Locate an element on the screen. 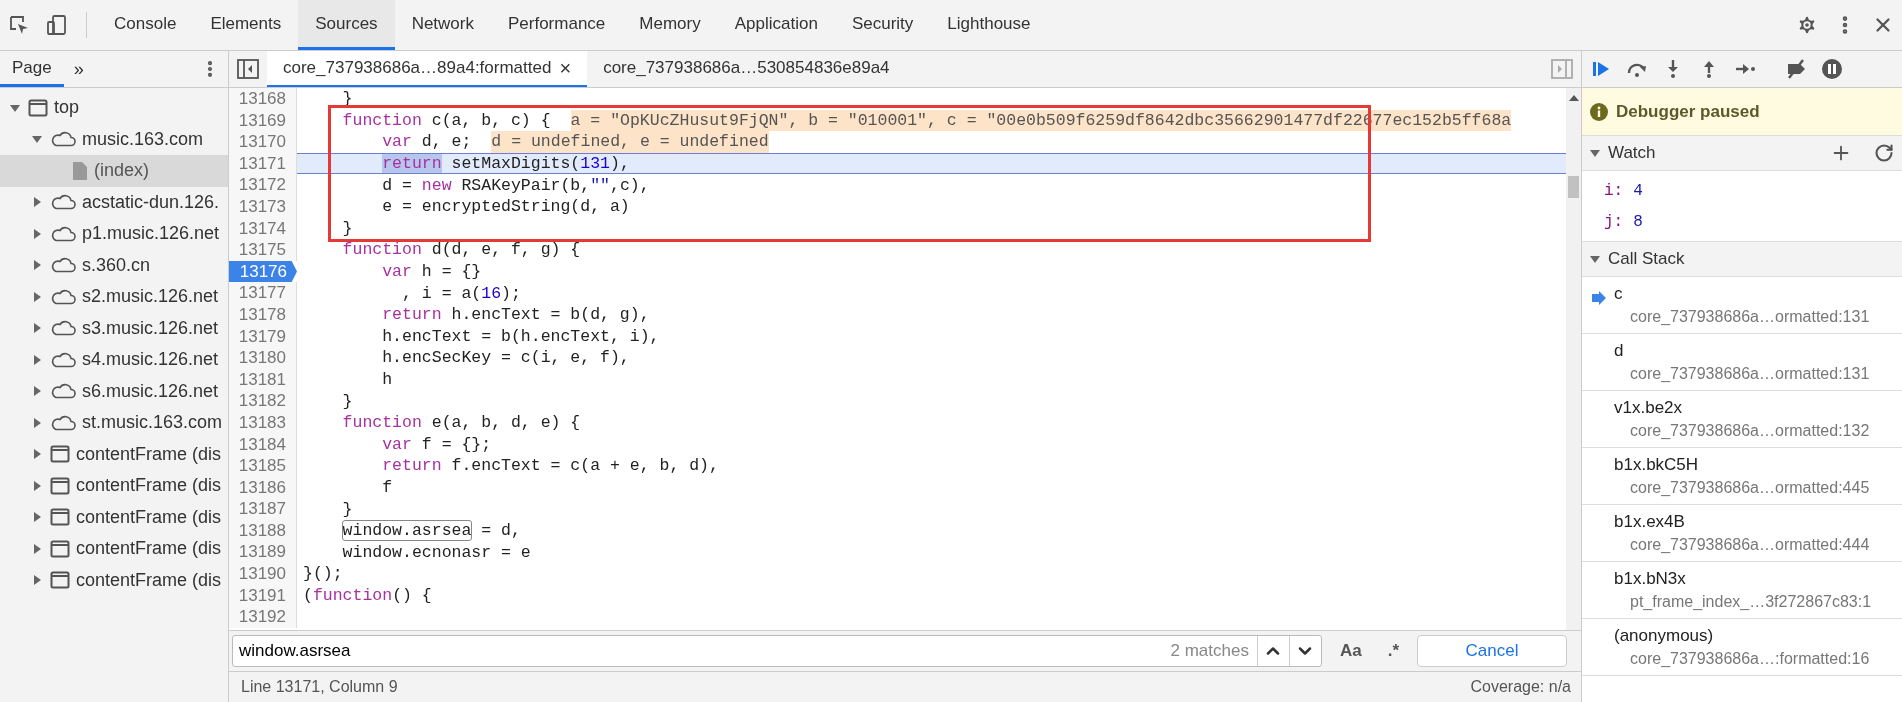 Image resolution: width=1902 pixels, height=702 pixels. line-number: 13179 is located at coordinates (263, 336).